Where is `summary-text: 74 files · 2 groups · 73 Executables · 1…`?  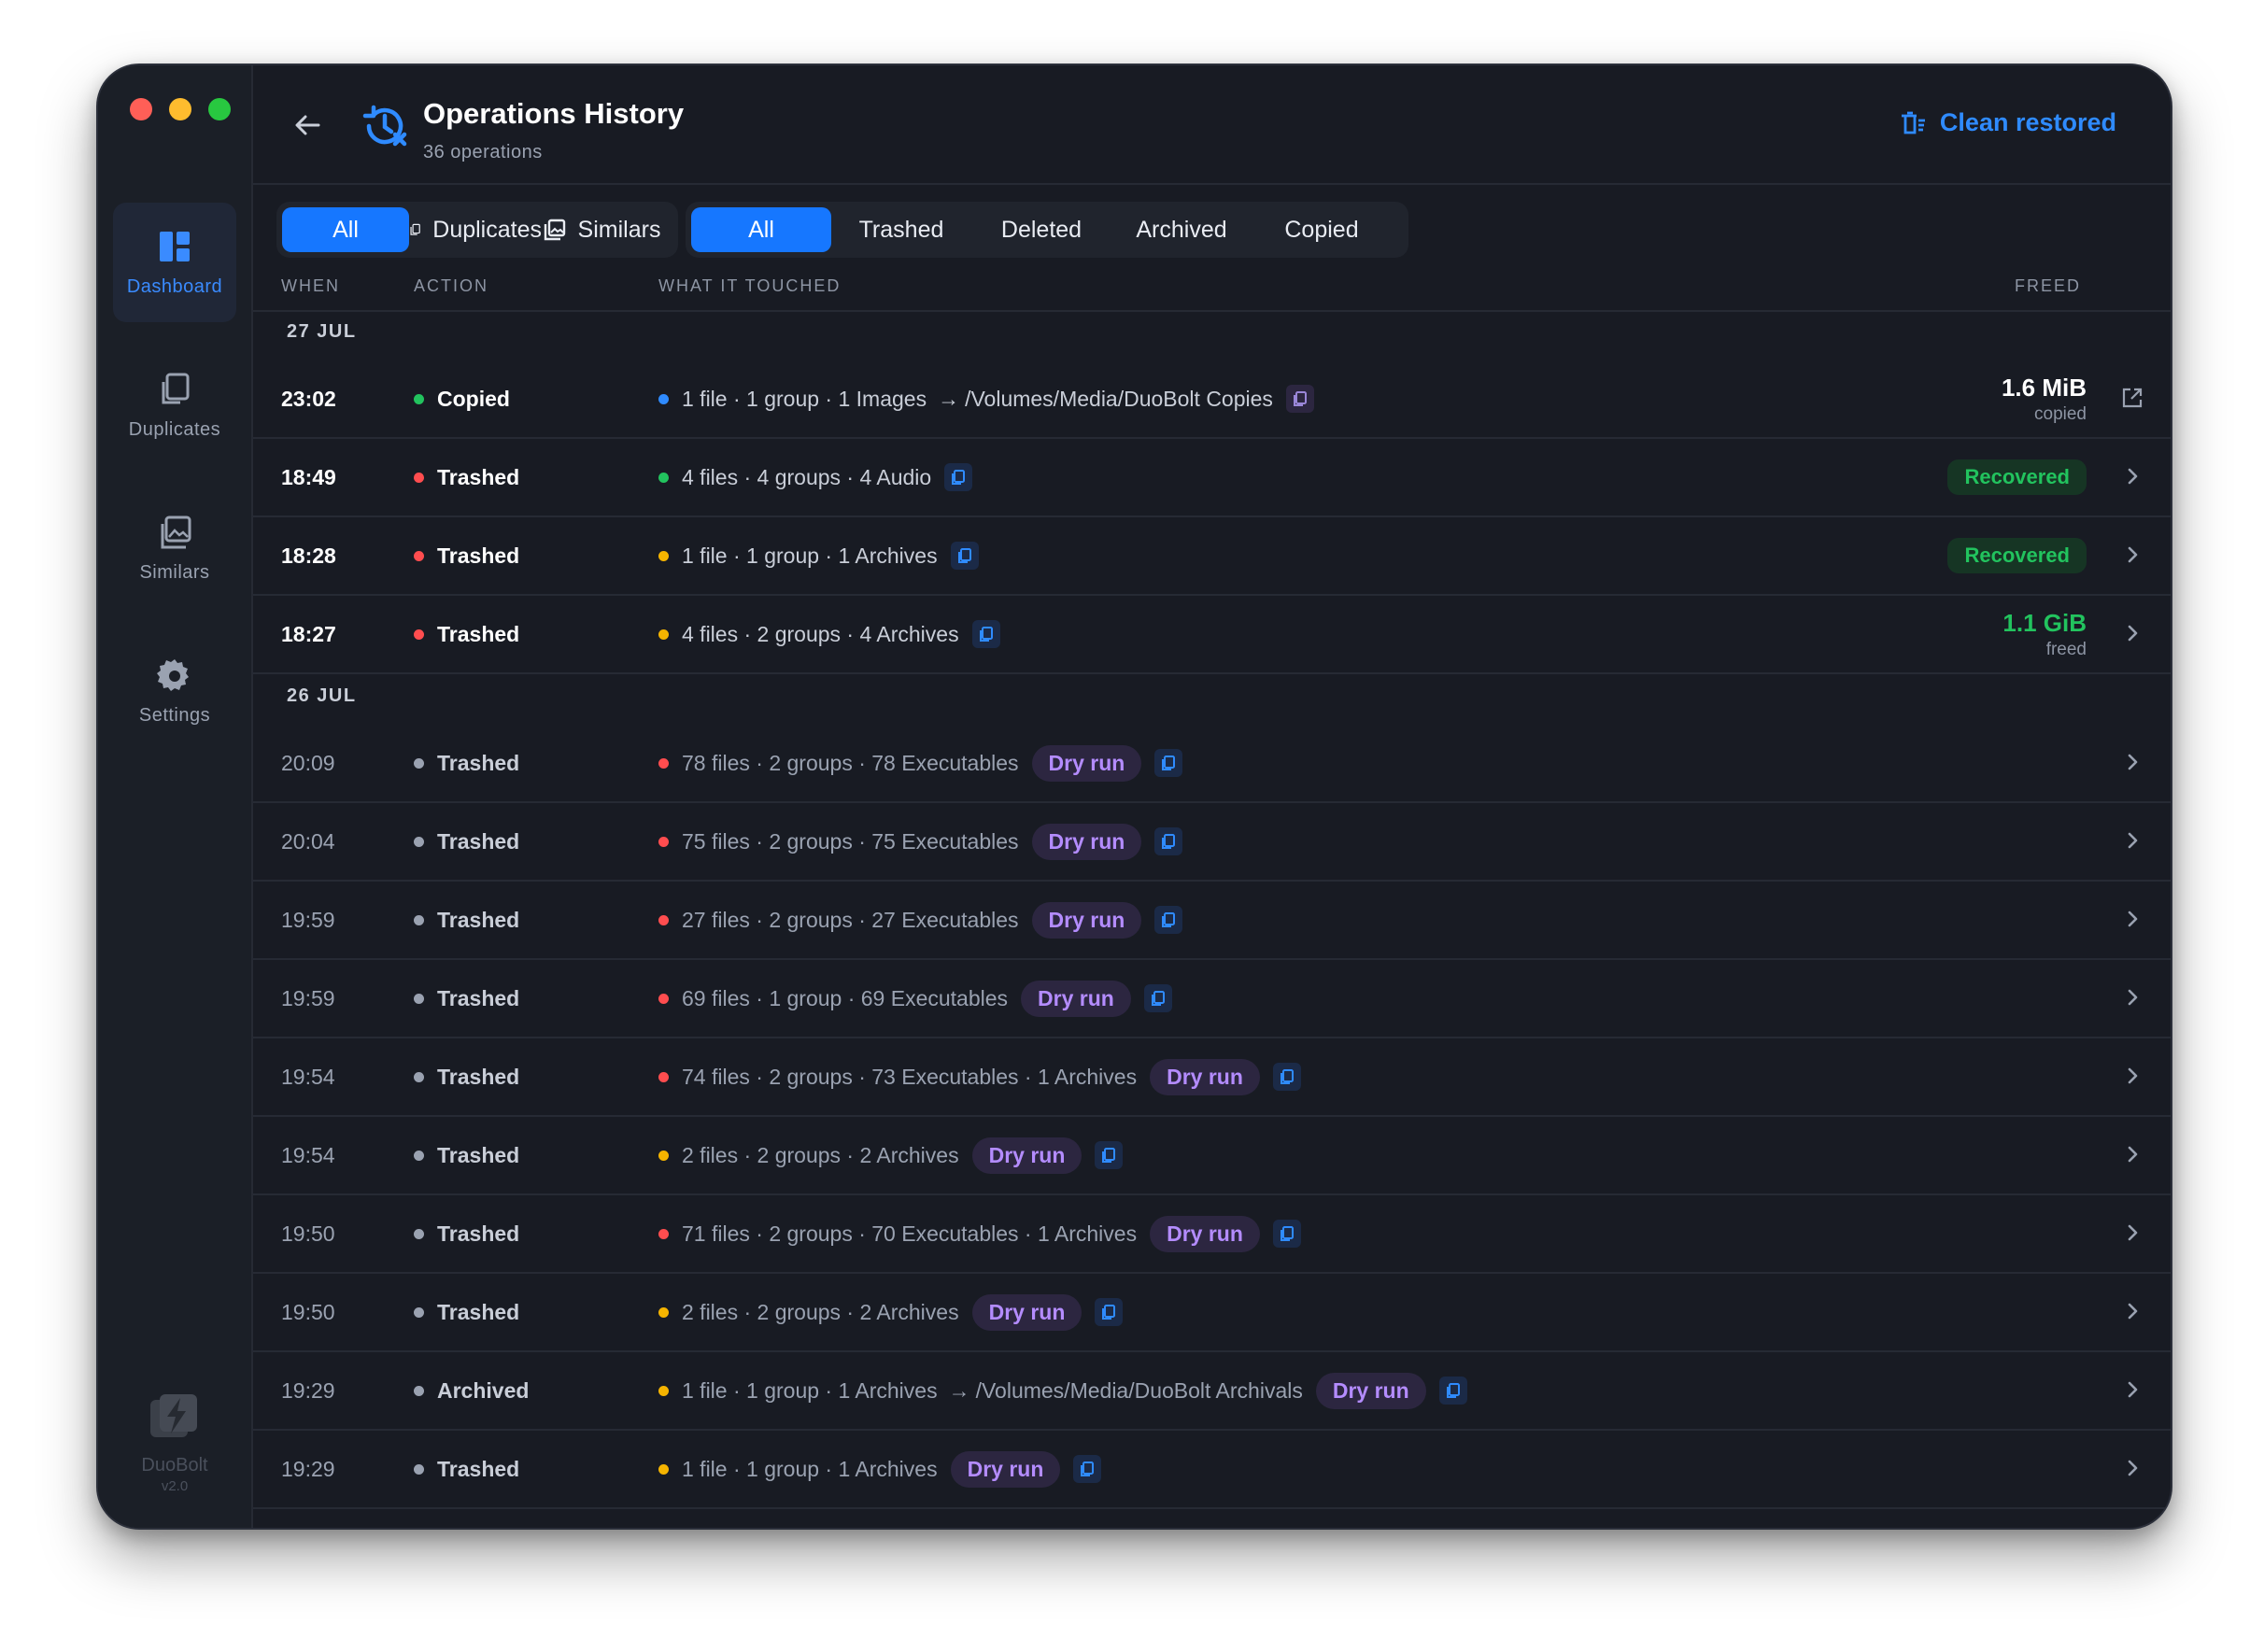
summary-text: 74 files · 2 groups · 73 Executables · 1… is located at coordinates (910, 1076).